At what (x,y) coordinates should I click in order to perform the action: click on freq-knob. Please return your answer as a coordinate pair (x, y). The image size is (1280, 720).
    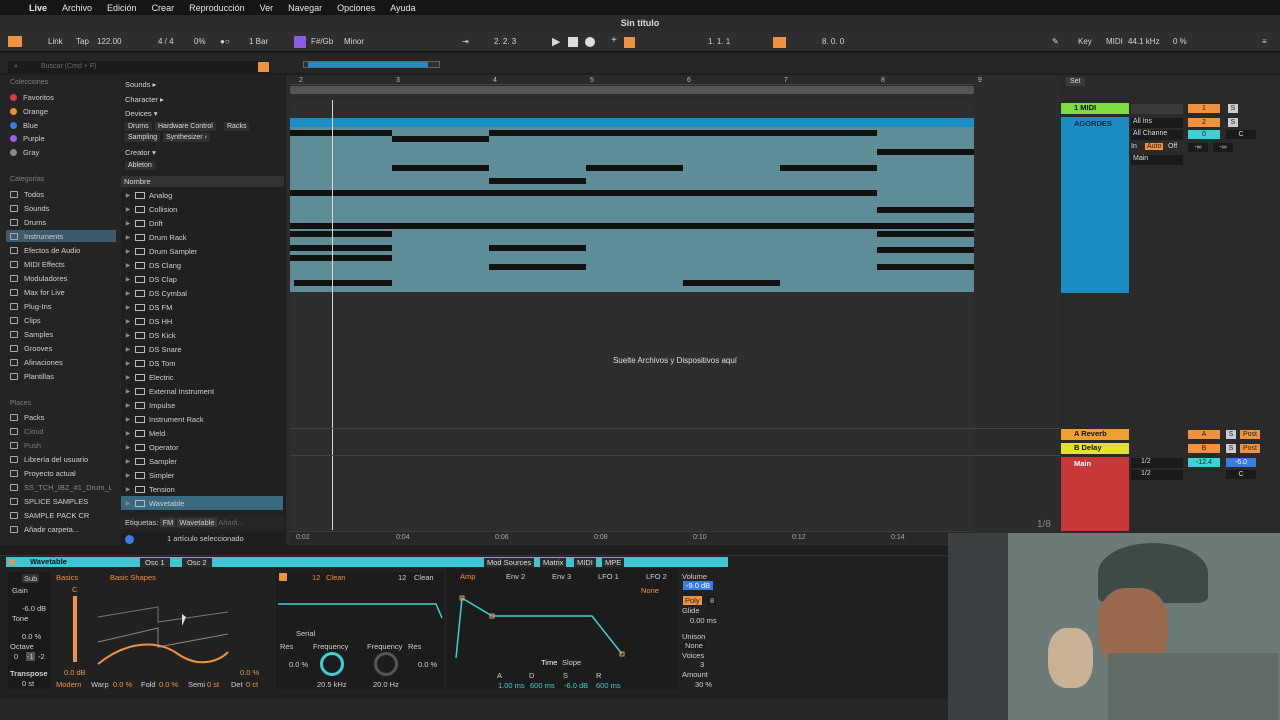
    Looking at the image, I should click on (332, 664).